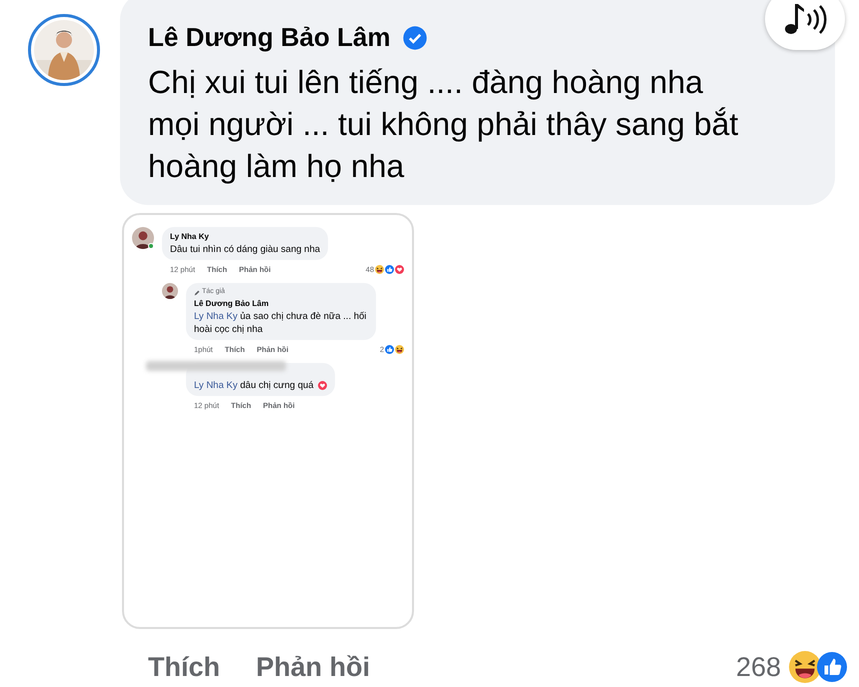  Describe the element at coordinates (313, 667) in the screenshot. I see `reply-link: Phản hồi` at that location.